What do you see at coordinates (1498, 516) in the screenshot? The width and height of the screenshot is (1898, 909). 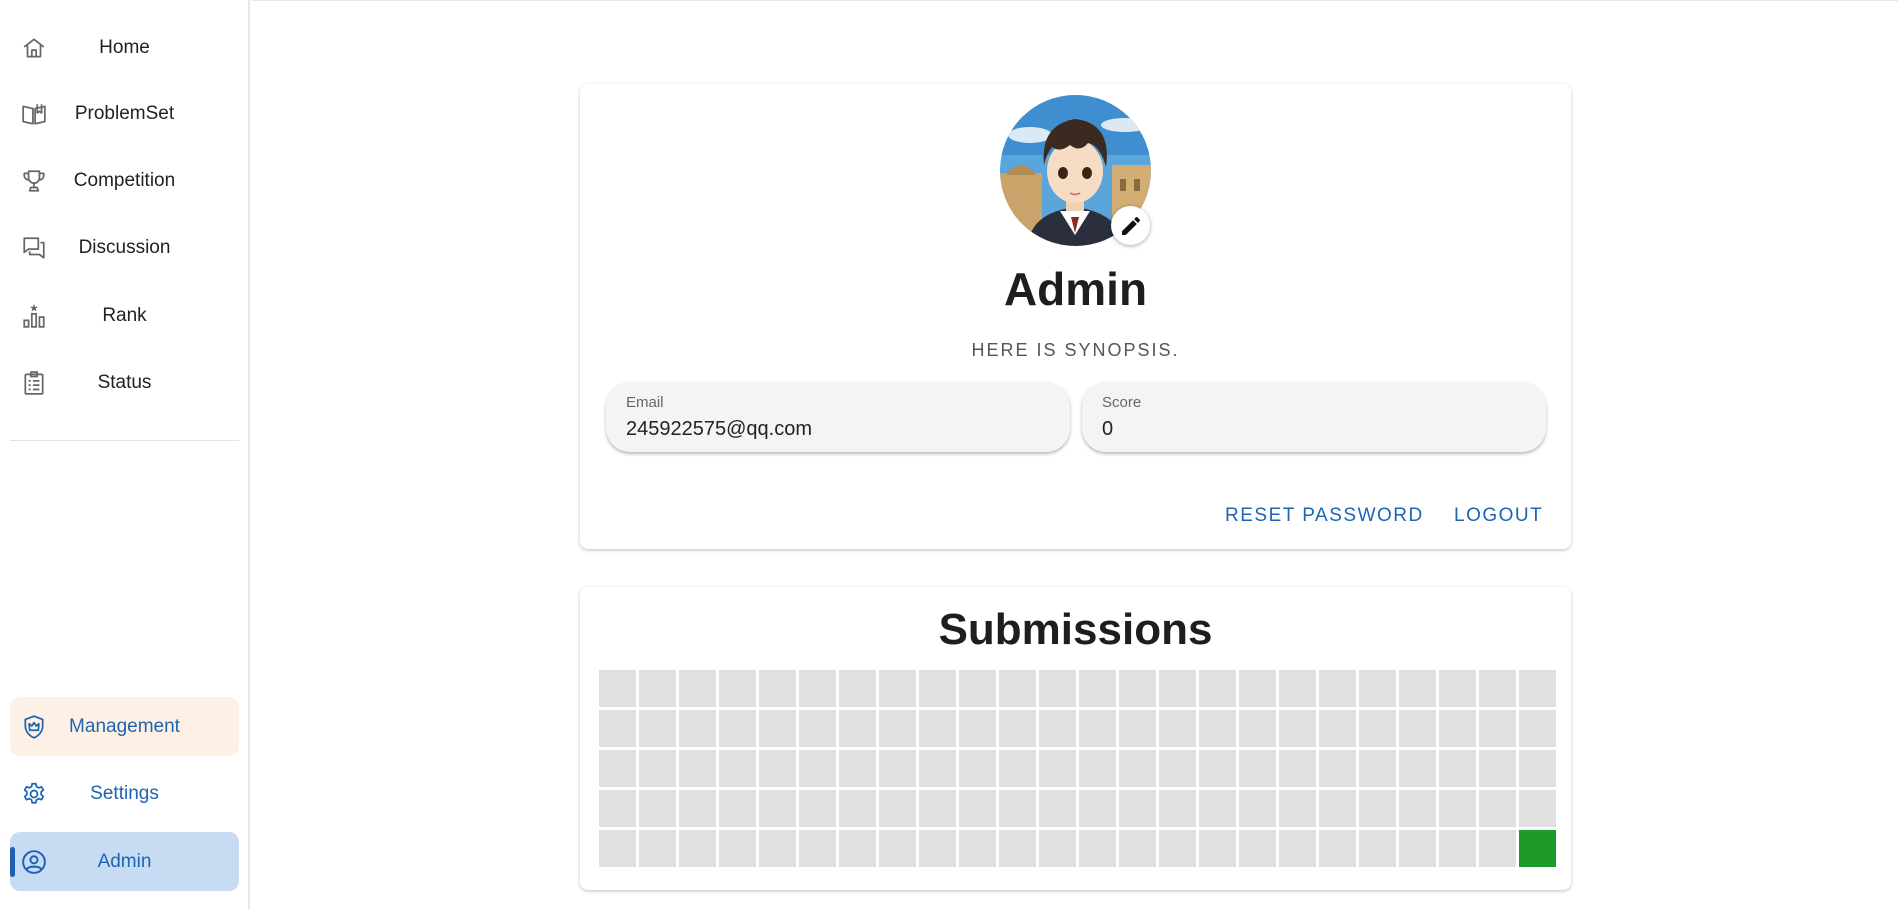 I see `logout-button: LOGOUT` at bounding box center [1498, 516].